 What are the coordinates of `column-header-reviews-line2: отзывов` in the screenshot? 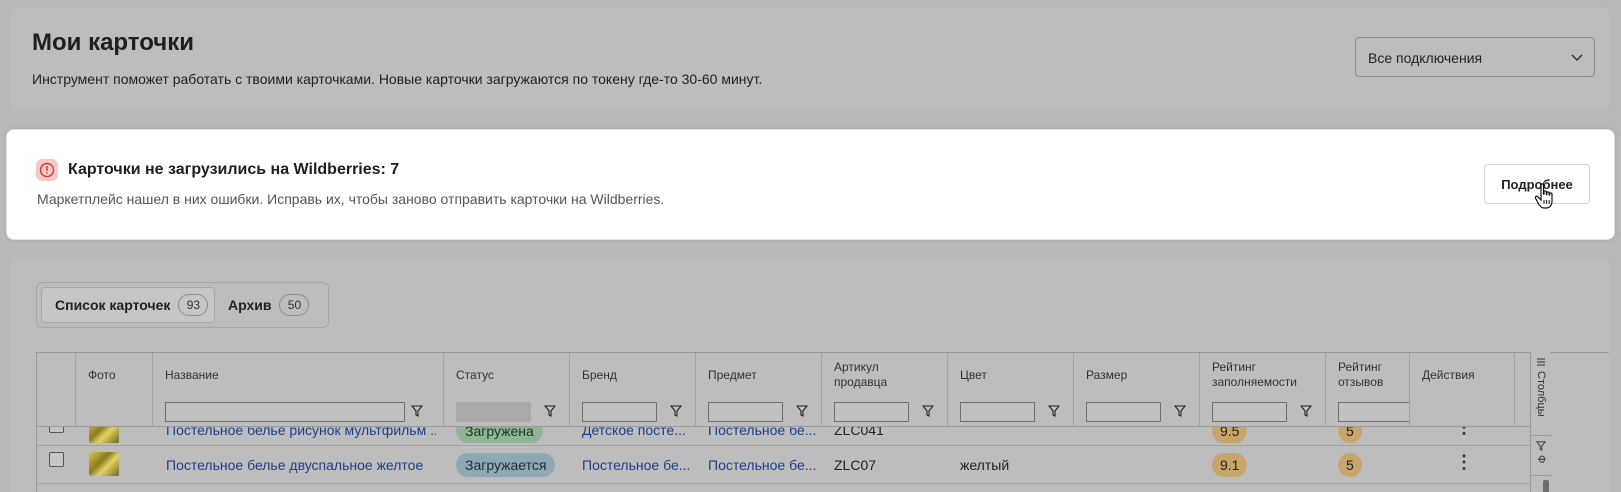 It's located at (1361, 382).